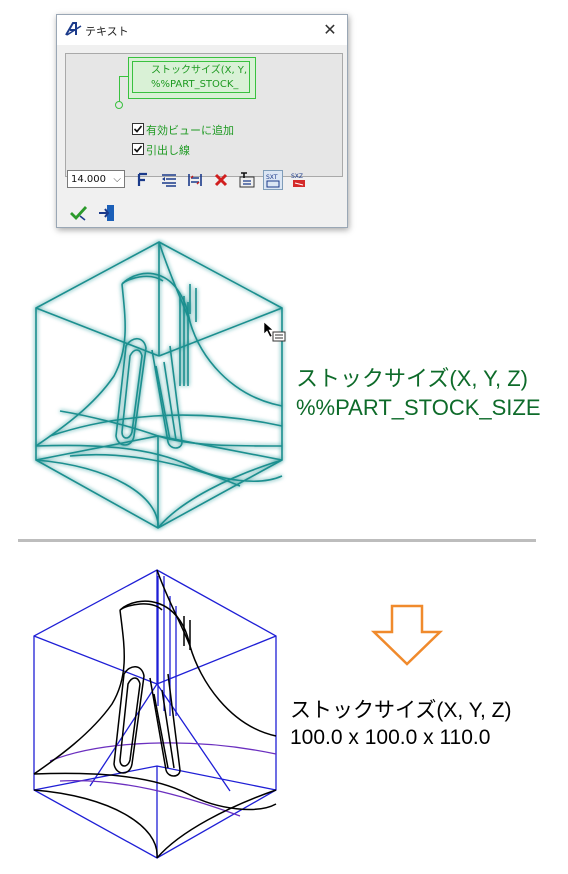  I want to click on spacing-icon, so click(195, 180).